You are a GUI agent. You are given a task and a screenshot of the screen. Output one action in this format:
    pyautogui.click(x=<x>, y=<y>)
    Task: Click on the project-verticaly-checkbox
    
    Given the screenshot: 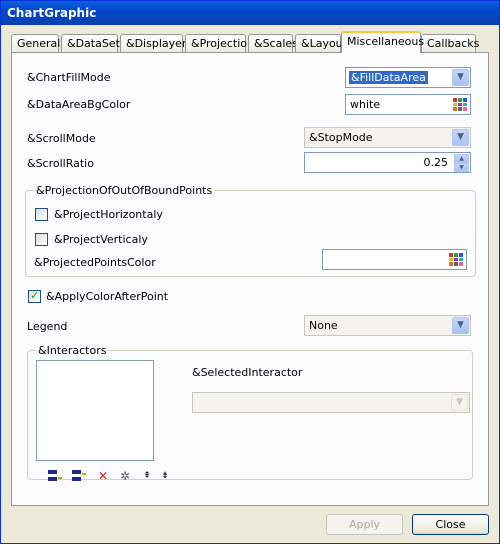 What is the action you would take?
    pyautogui.click(x=41, y=239)
    